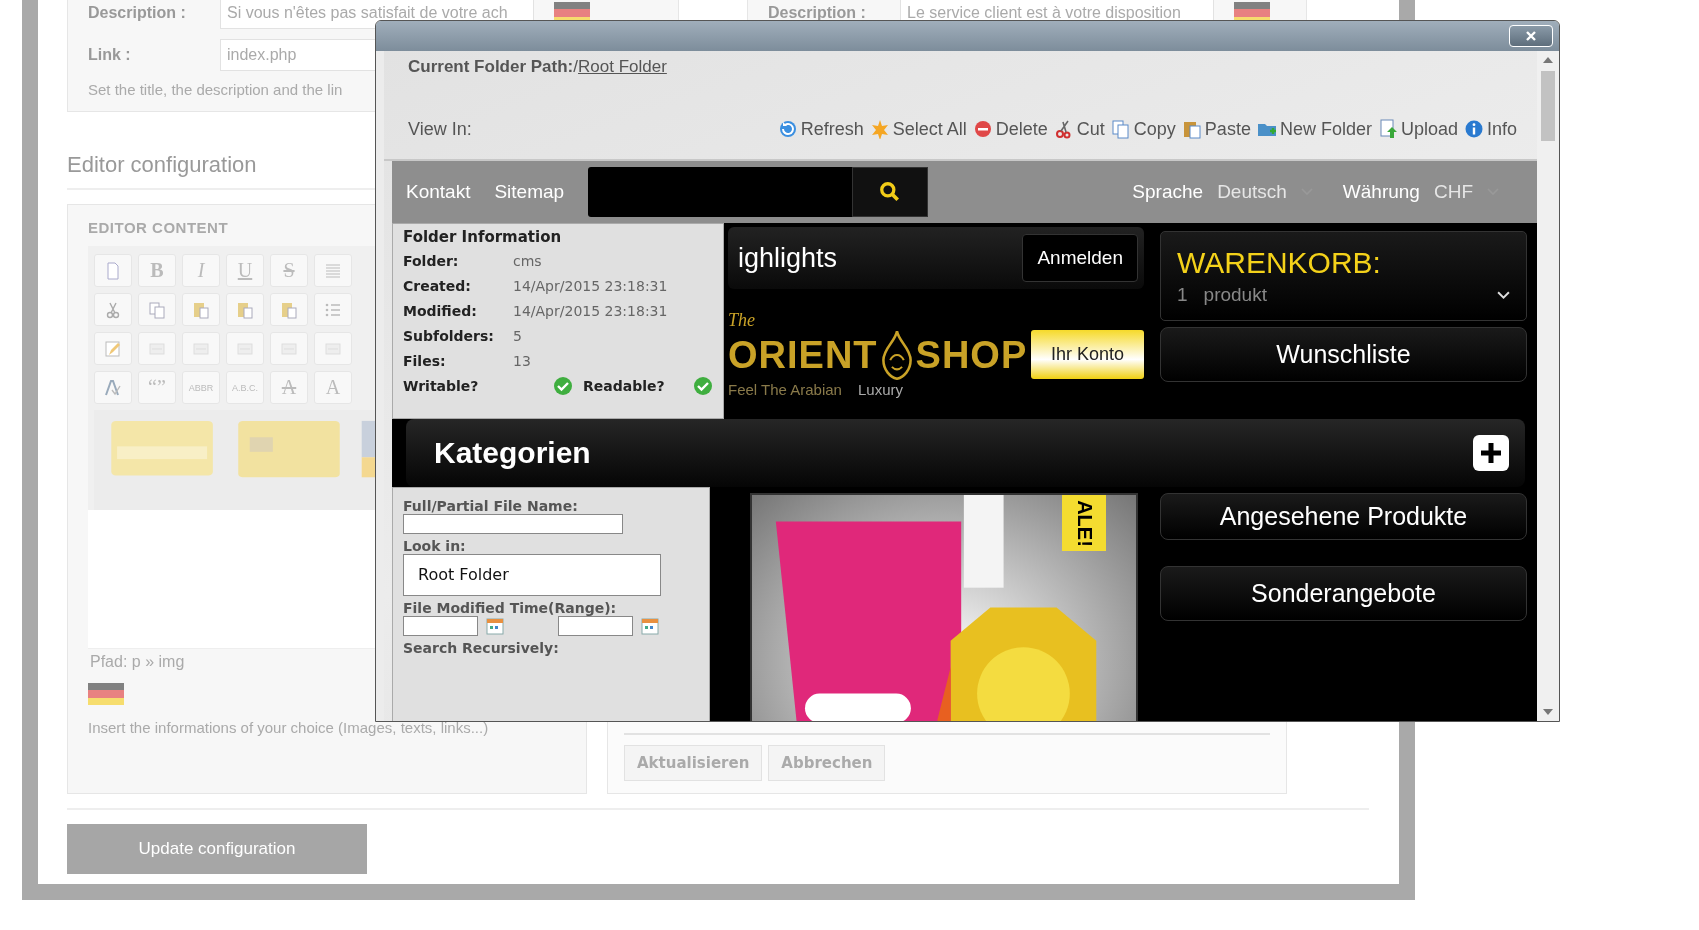 The image size is (1699, 930). I want to click on info-value: 5, so click(517, 335).